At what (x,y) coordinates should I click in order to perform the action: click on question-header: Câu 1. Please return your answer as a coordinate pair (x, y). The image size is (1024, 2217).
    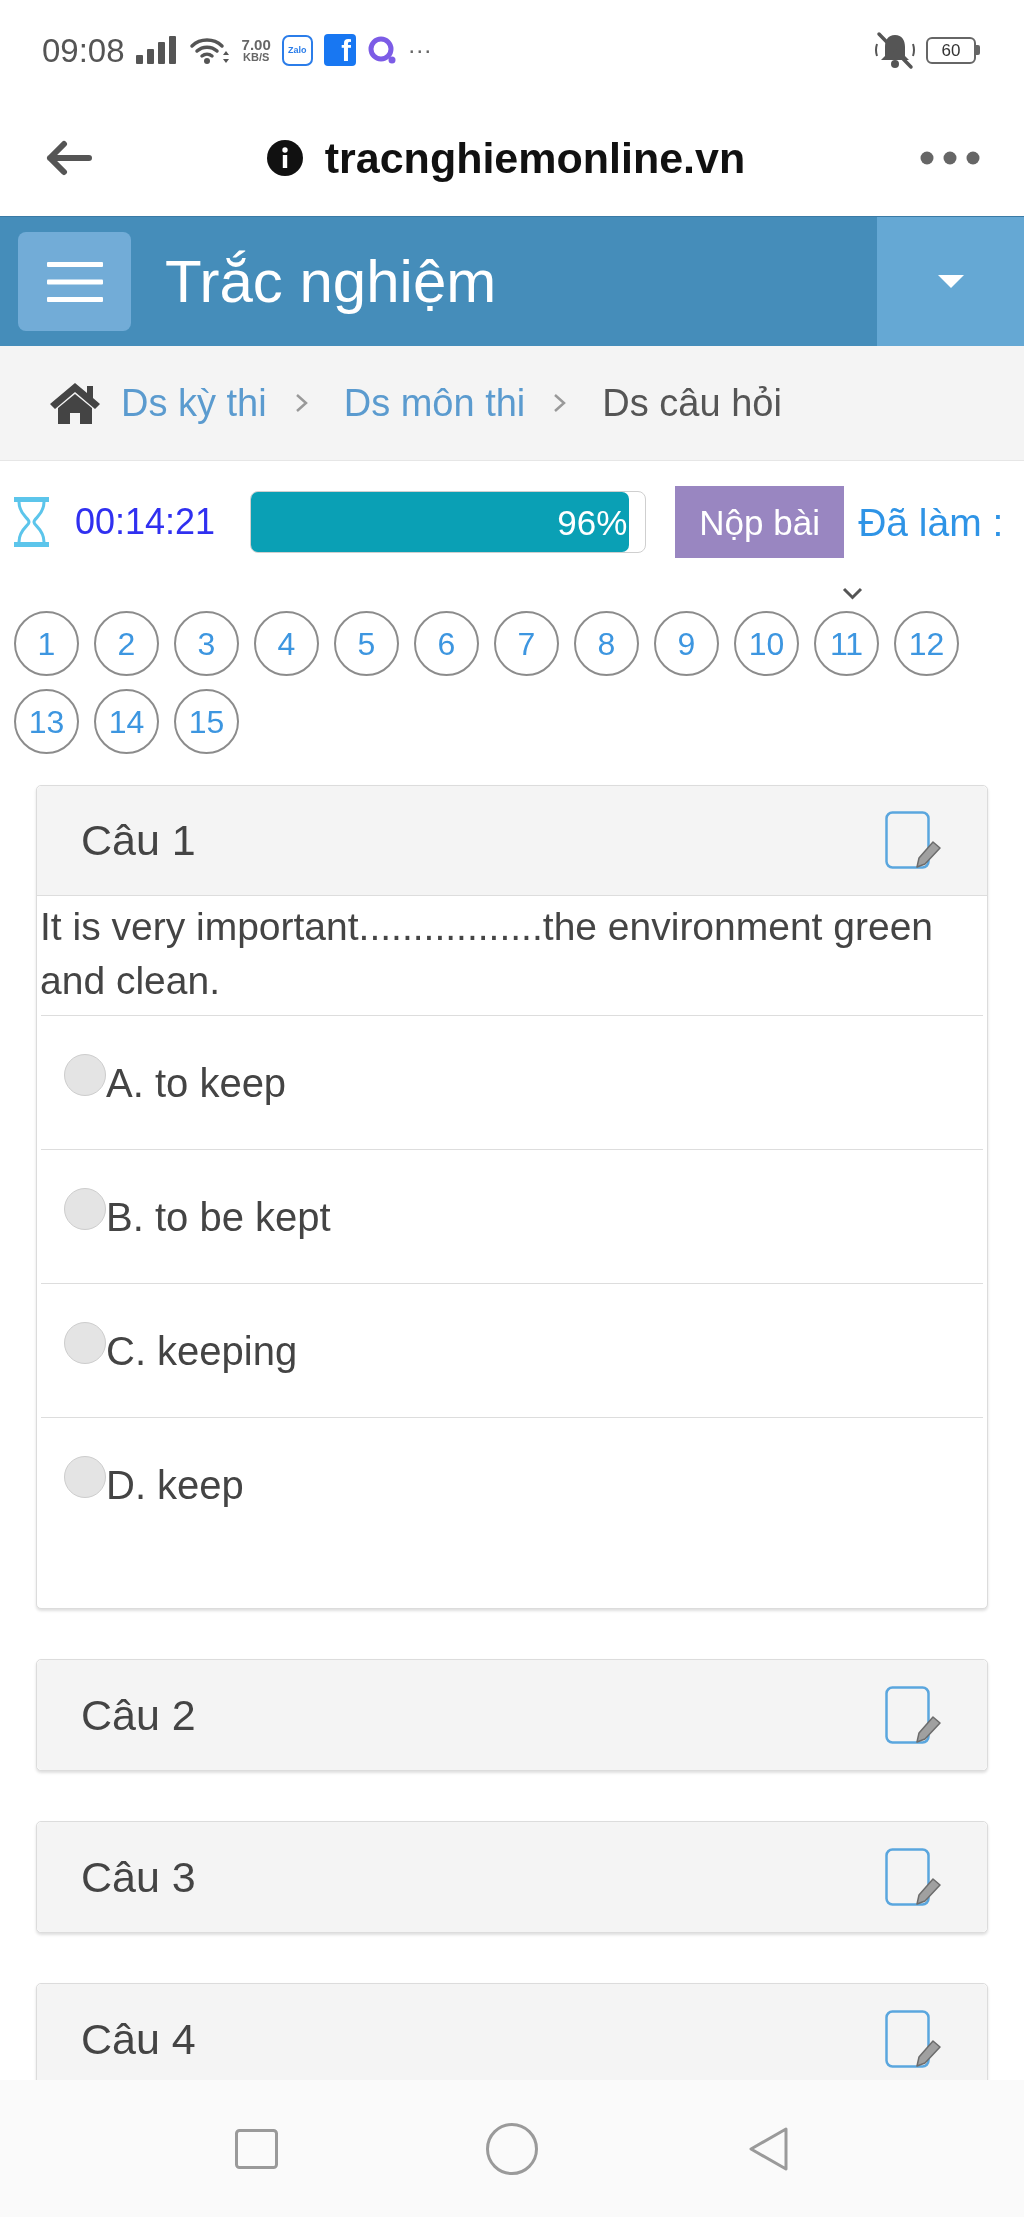
    Looking at the image, I should click on (512, 841).